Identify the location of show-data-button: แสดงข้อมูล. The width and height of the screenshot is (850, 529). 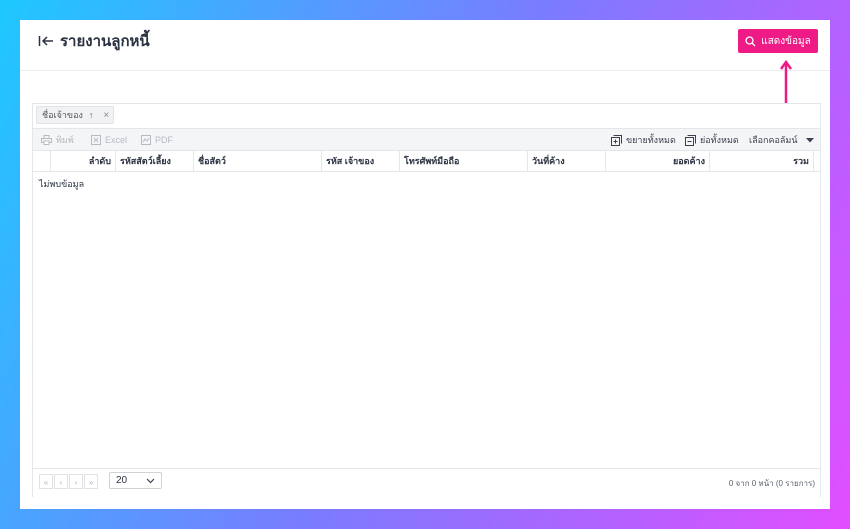
(778, 41).